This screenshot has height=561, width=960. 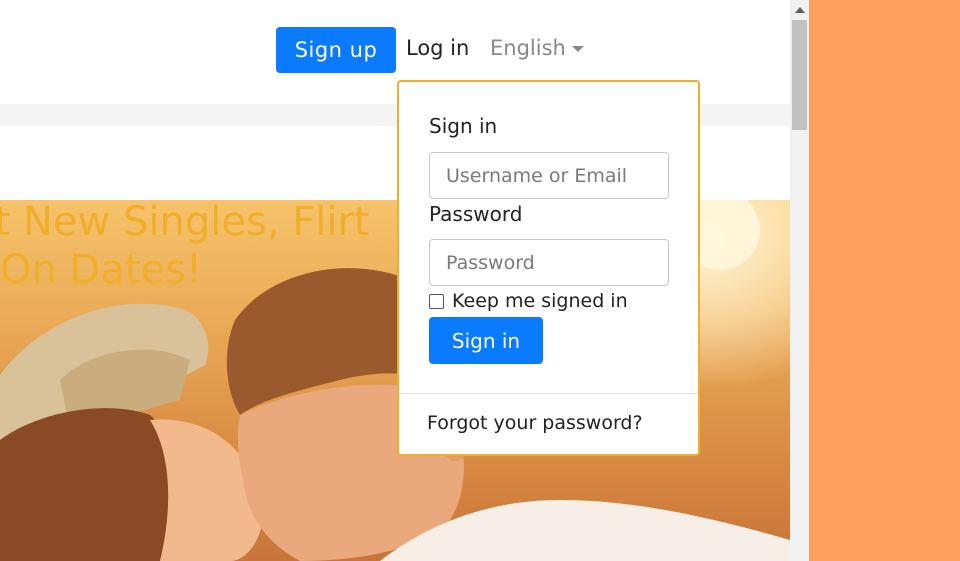 I want to click on hero-heading: et New Singles, Flirt On Dates!, so click(x=185, y=246).